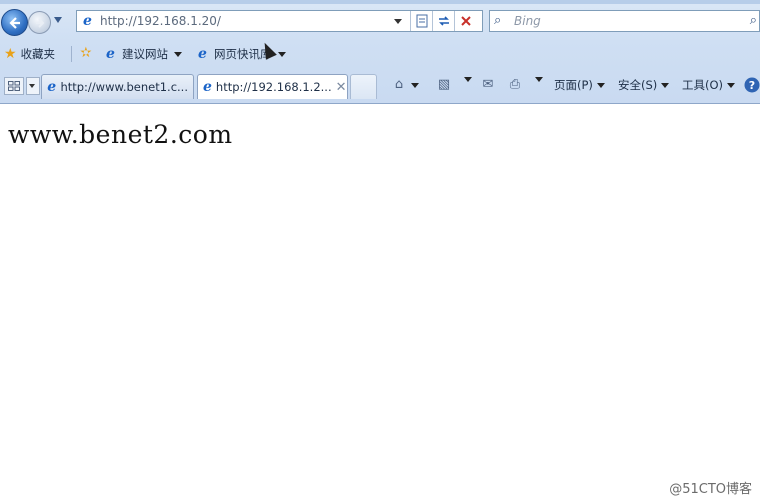 This screenshot has height=504, width=760. I want to click on safety-menu: 安全(S), so click(644, 85).